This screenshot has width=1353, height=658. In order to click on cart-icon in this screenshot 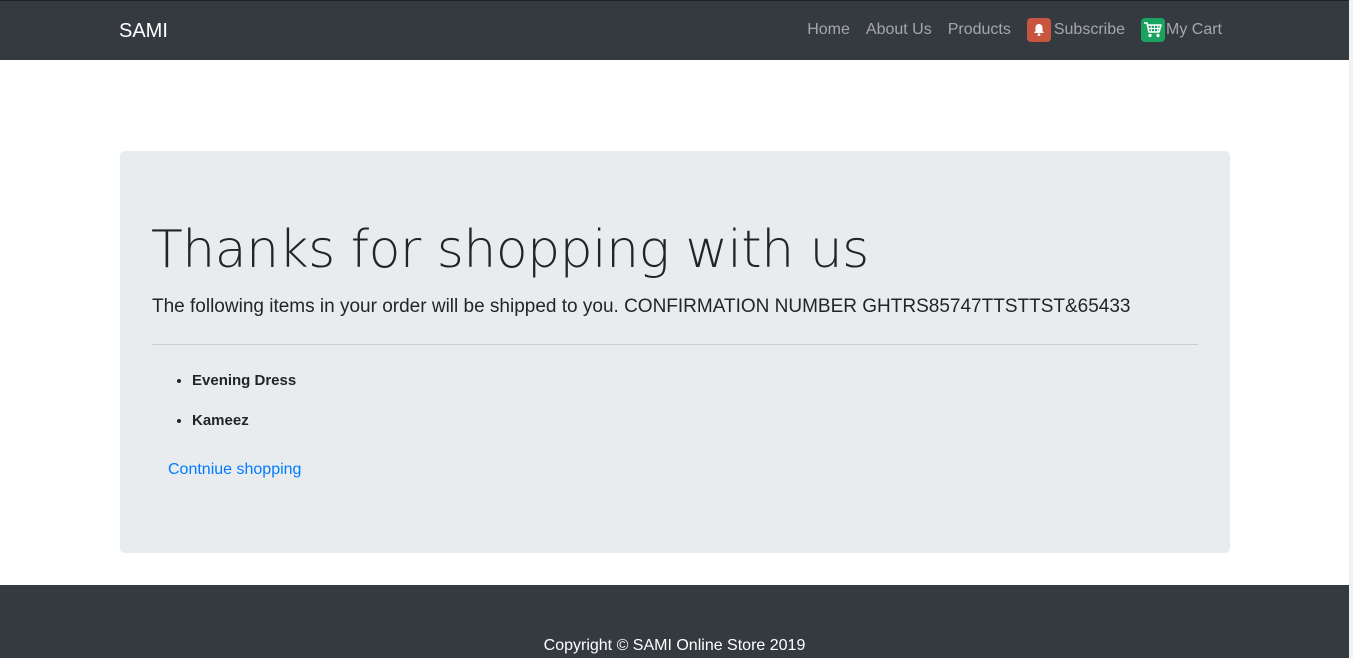, I will do `click(1153, 30)`.